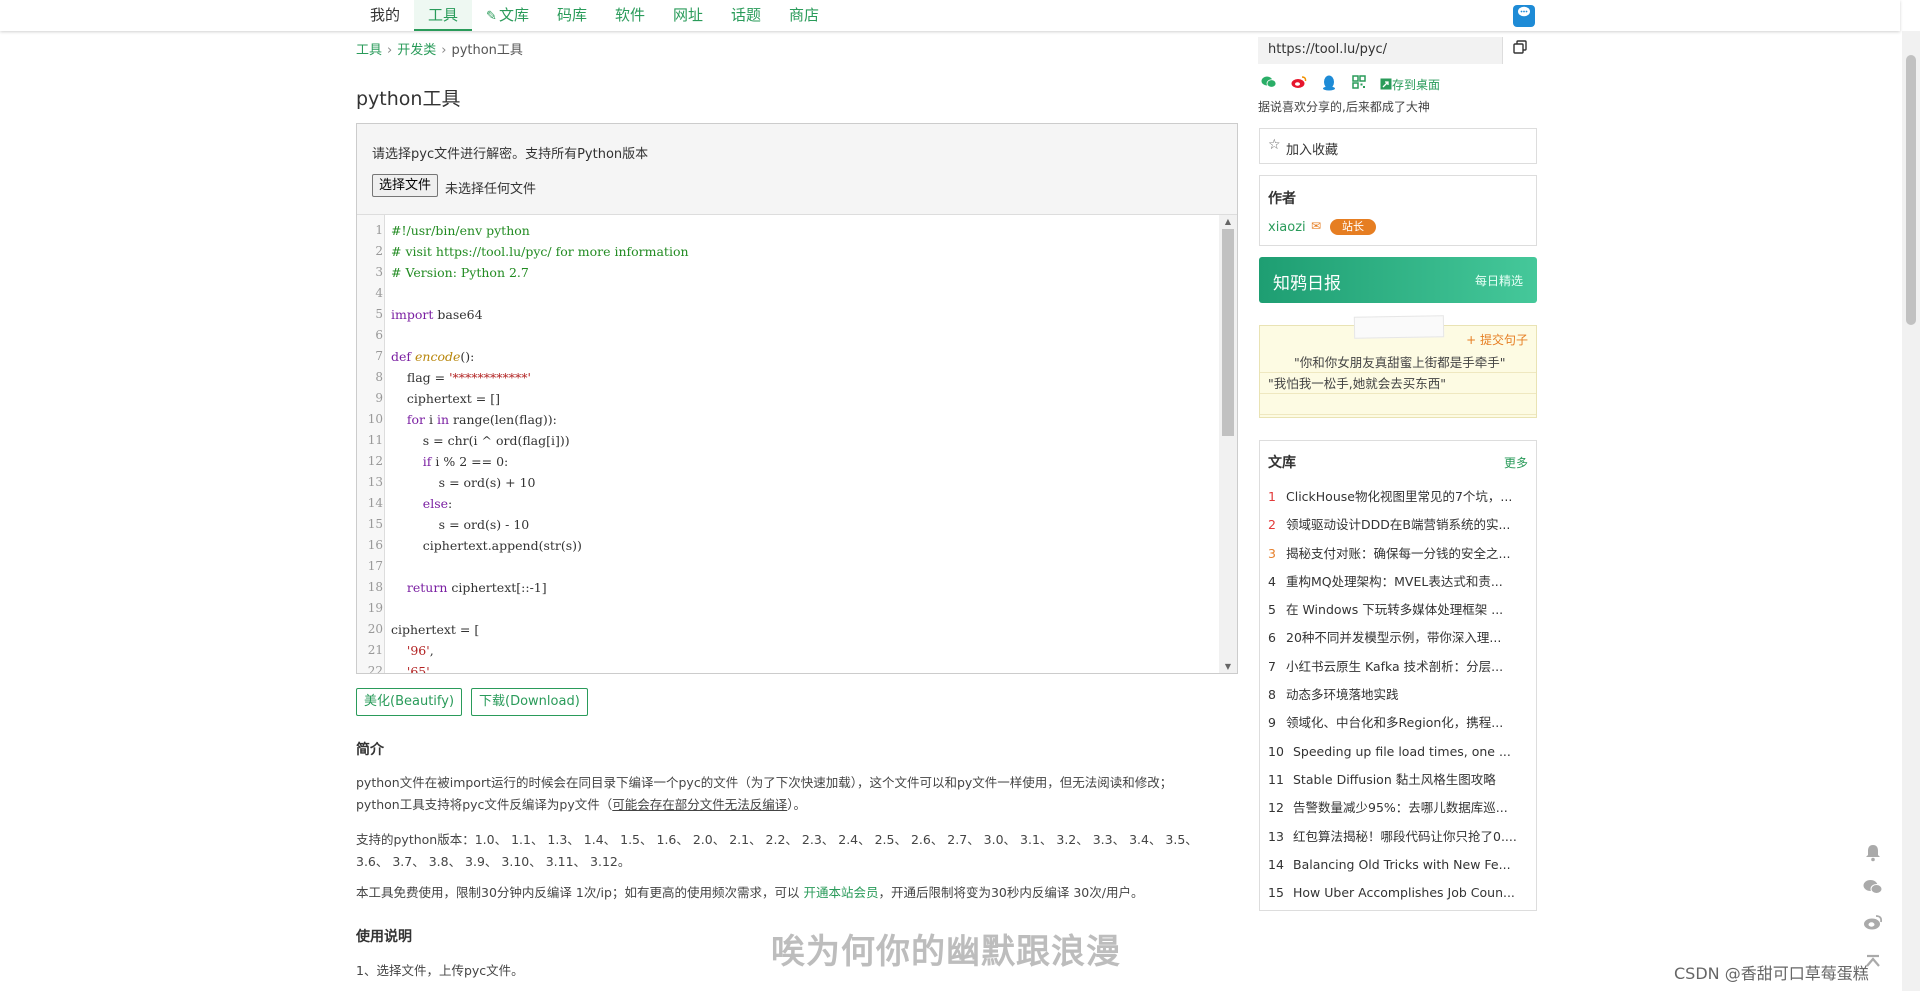  Describe the element at coordinates (1516, 462) in the screenshot. I see `library-more-link: 更多` at that location.